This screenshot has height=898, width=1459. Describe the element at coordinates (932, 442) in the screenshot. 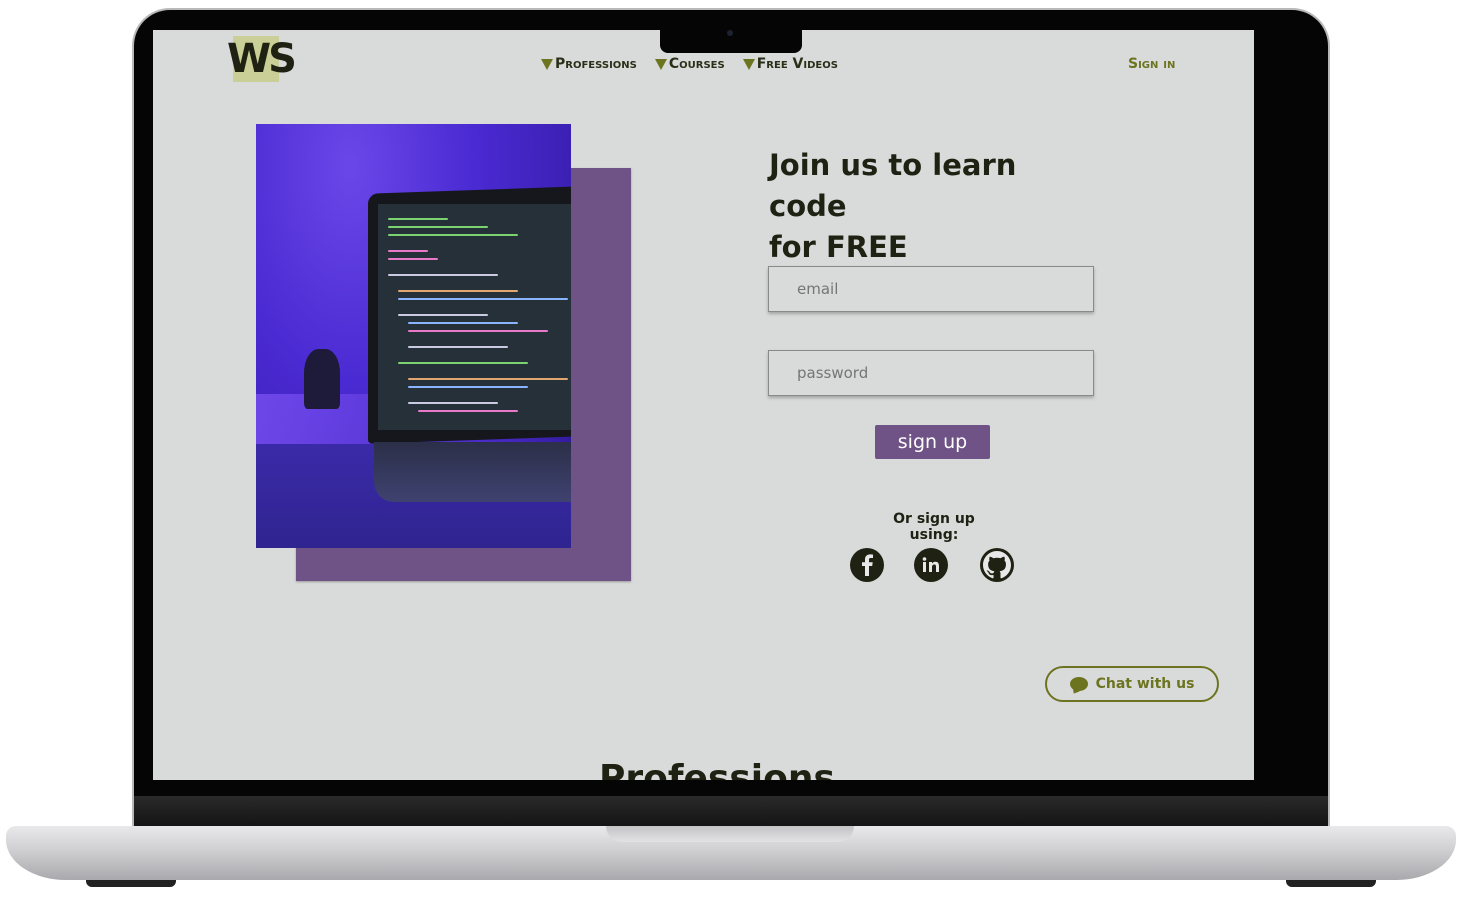

I see `sign-up-button: sign up` at that location.